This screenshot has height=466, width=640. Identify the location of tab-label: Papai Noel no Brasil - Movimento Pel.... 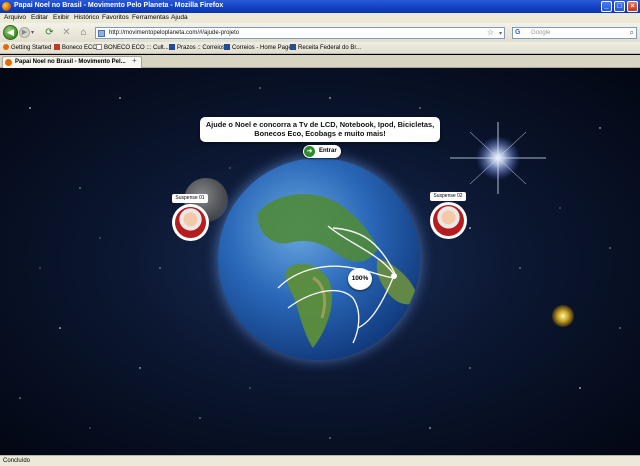
(70, 62).